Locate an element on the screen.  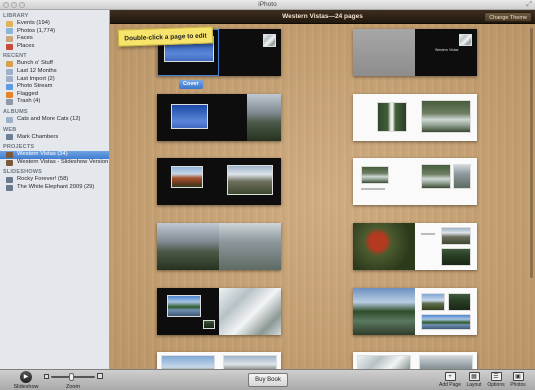
calendar-icon is located at coordinates (9, 71).